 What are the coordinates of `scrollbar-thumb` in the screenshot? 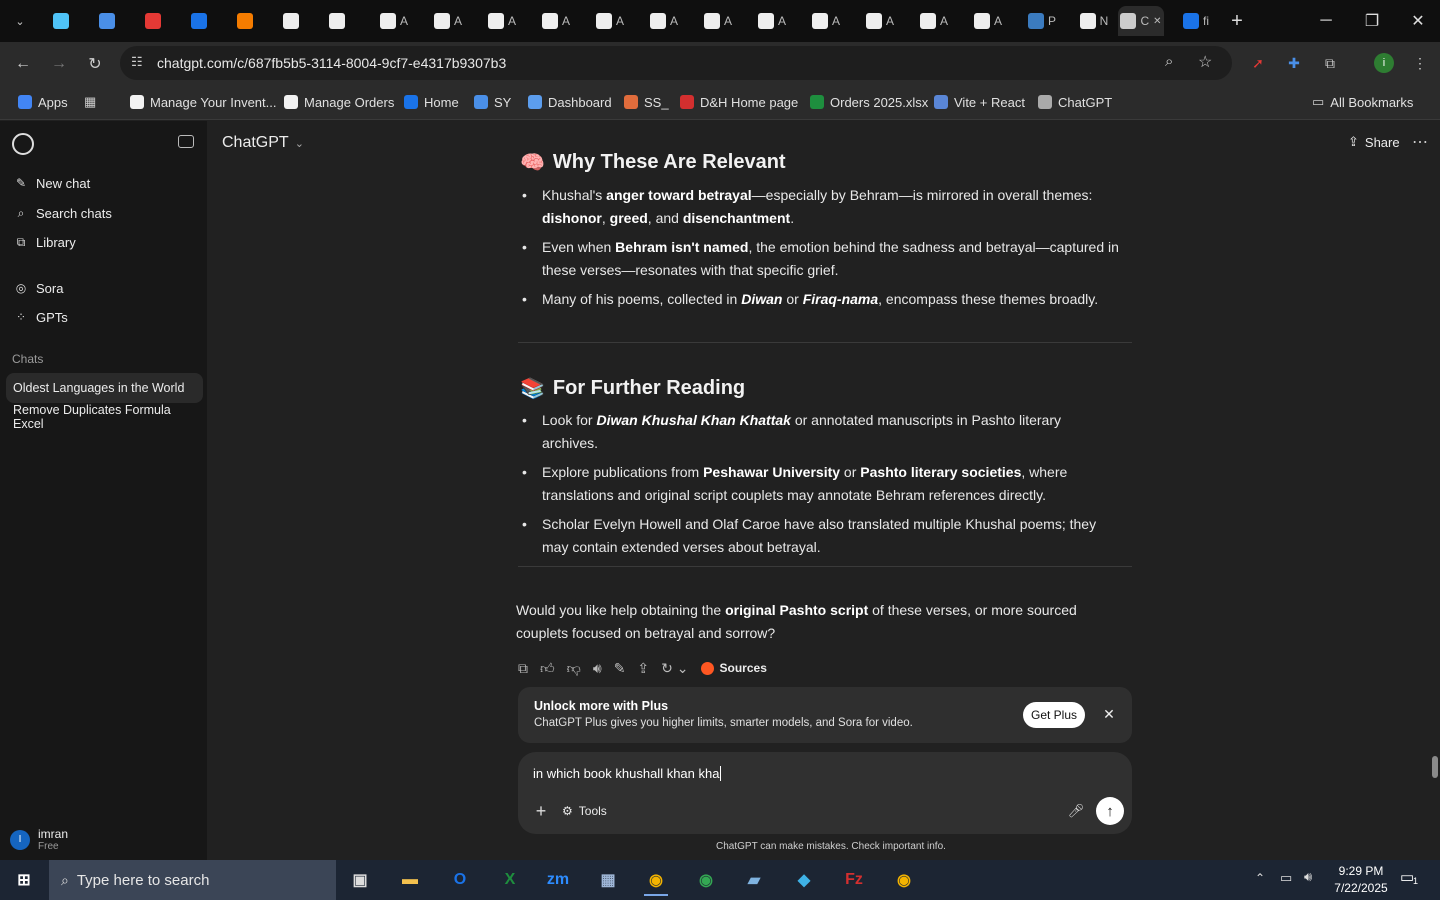 It's located at (1435, 767).